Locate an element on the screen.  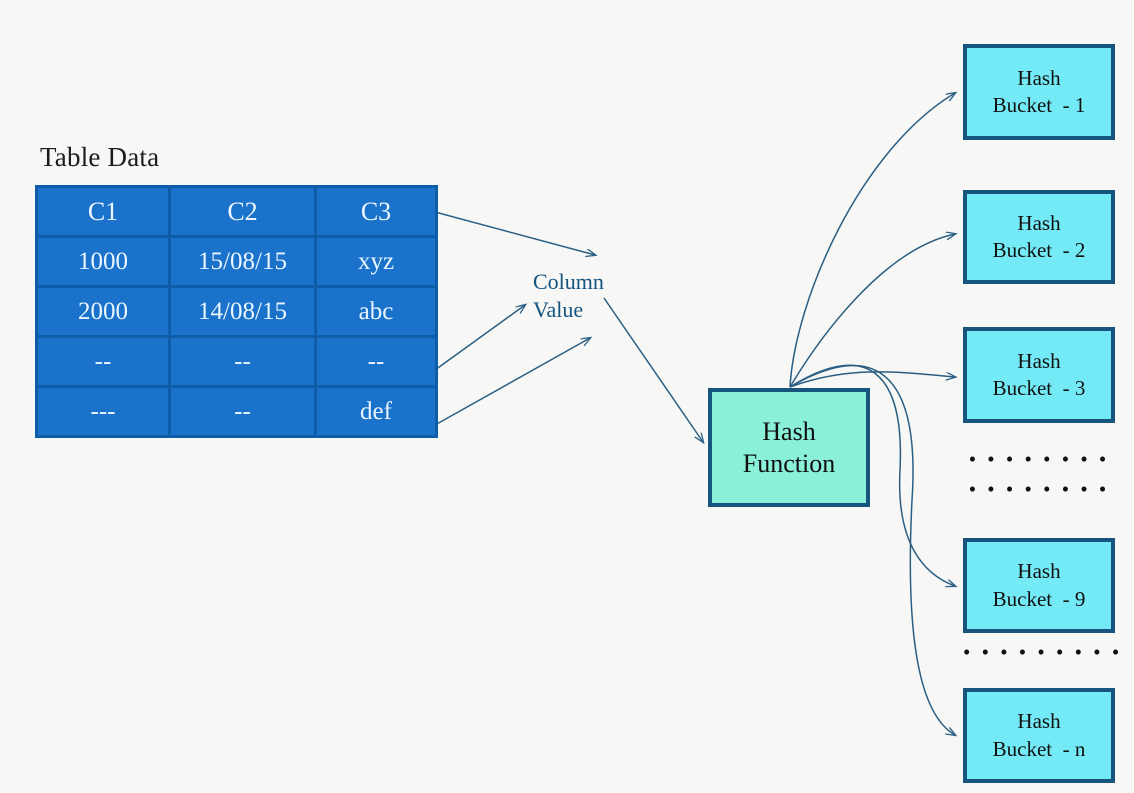
column-value-label: Column Value is located at coordinates (568, 296).